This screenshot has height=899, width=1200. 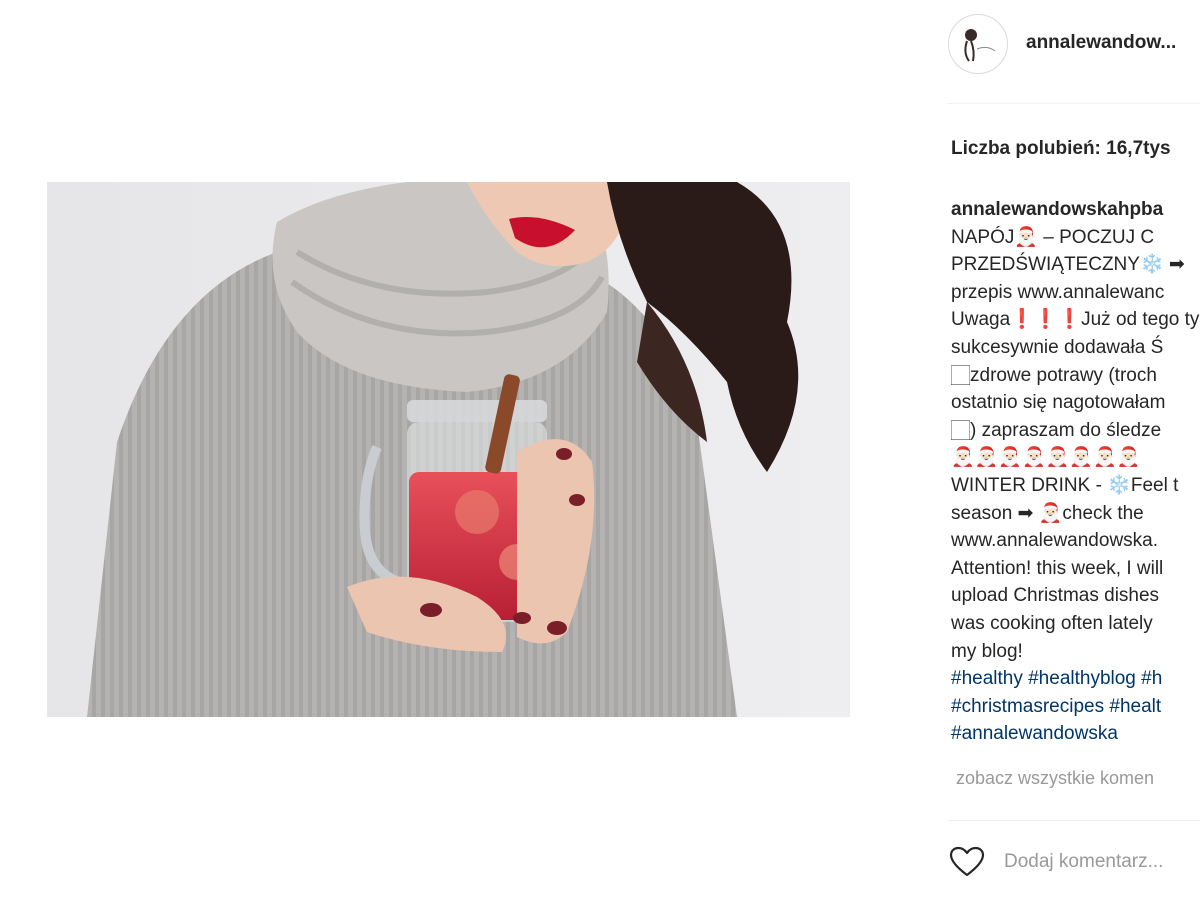 What do you see at coordinates (1056, 430) in the screenshot?
I see `caption-line: 🏻) zapraszam do śledze` at bounding box center [1056, 430].